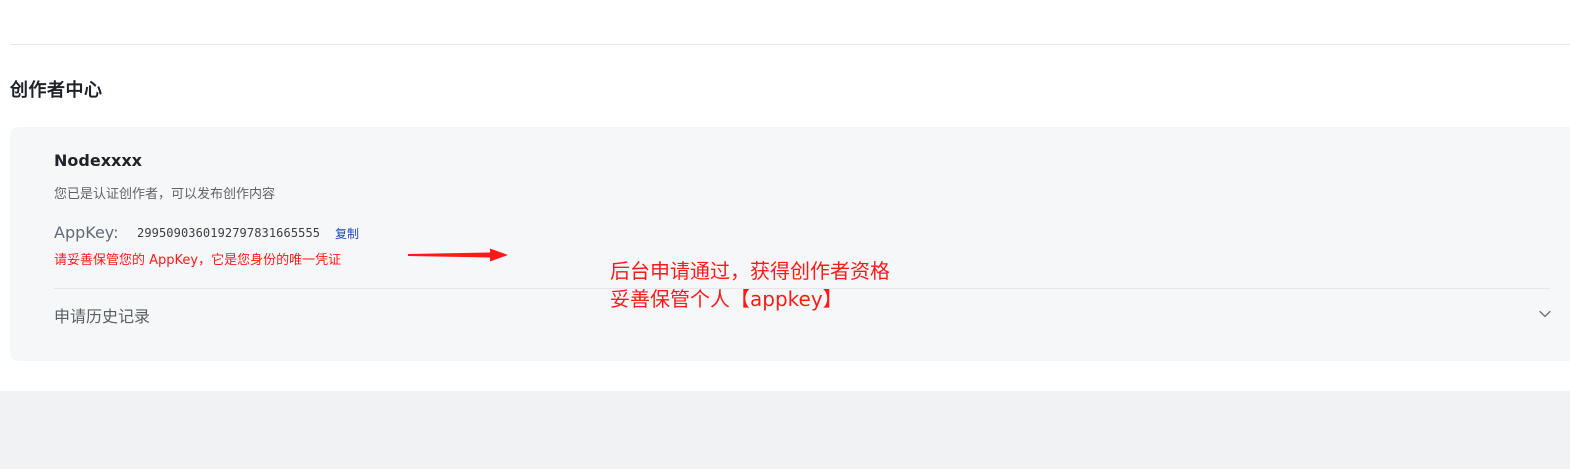 This screenshot has height=469, width=1570. I want to click on copy-appkey-button: 复制, so click(347, 233).